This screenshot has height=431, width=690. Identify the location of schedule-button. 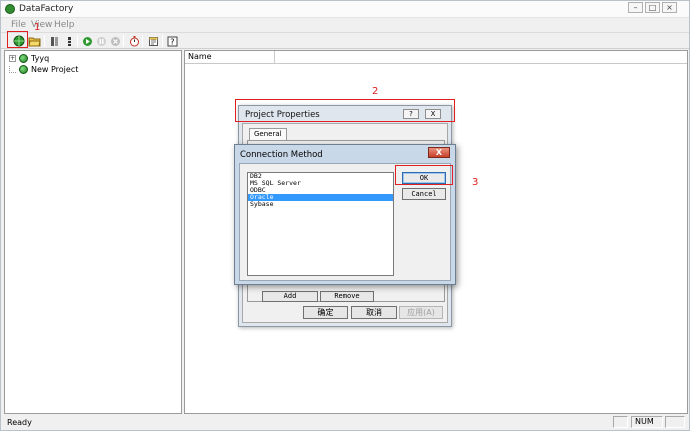
(134, 41).